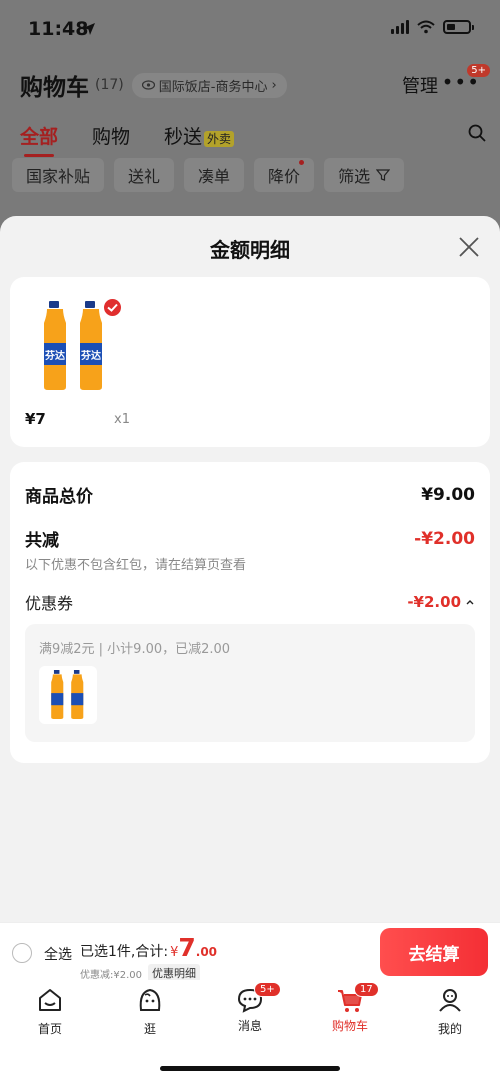 The image size is (500, 1082). What do you see at coordinates (366, 989) in the screenshot?
I see `cart-badge: 17` at bounding box center [366, 989].